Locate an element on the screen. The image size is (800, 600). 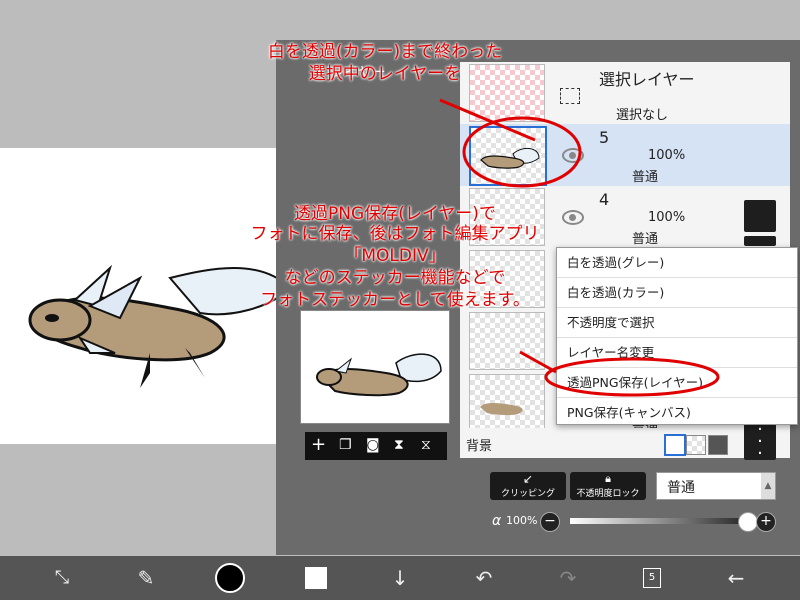
secondary-color-swatch is located at coordinates (316, 578).